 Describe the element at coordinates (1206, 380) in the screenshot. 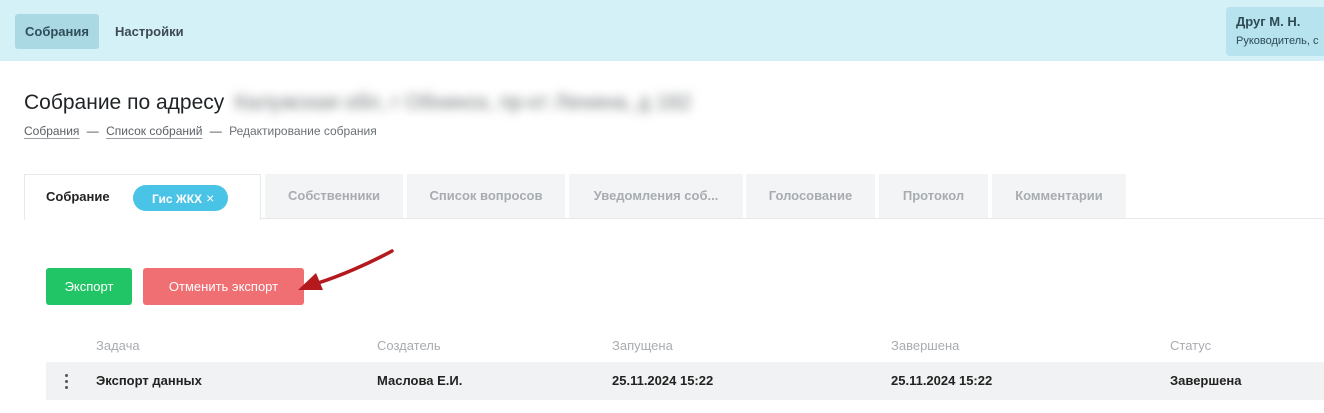

I see `cell-status: Завершена` at that location.